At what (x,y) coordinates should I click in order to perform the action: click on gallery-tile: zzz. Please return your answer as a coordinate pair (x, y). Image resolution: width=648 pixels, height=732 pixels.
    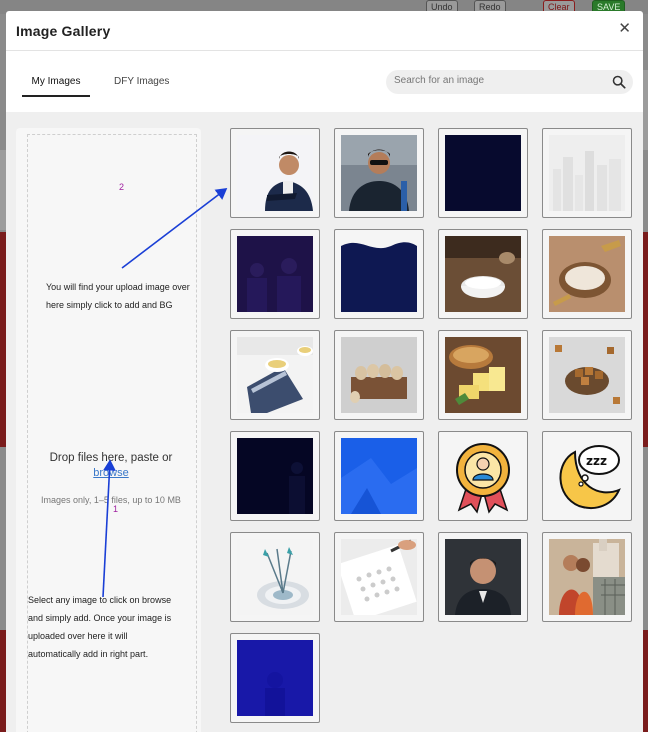
    Looking at the image, I should click on (587, 476).